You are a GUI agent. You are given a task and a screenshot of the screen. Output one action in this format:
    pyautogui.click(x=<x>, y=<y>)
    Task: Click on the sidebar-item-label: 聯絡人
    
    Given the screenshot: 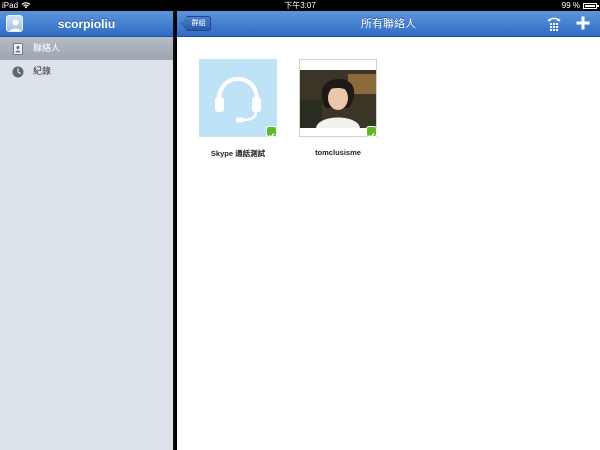 What is the action you would take?
    pyautogui.click(x=47, y=48)
    